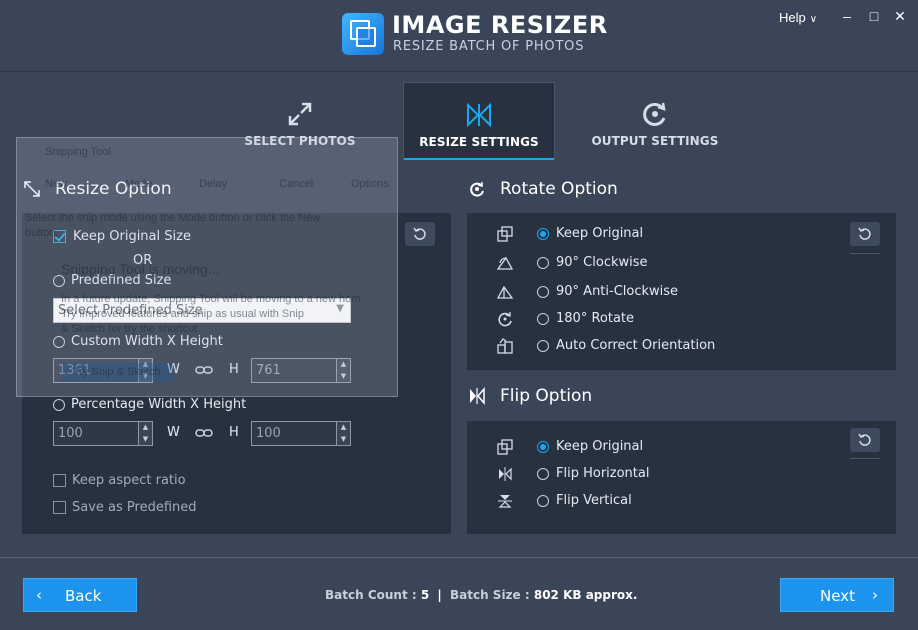 The width and height of the screenshot is (918, 630). What do you see at coordinates (865, 458) in the screenshot?
I see `flip-divider` at bounding box center [865, 458].